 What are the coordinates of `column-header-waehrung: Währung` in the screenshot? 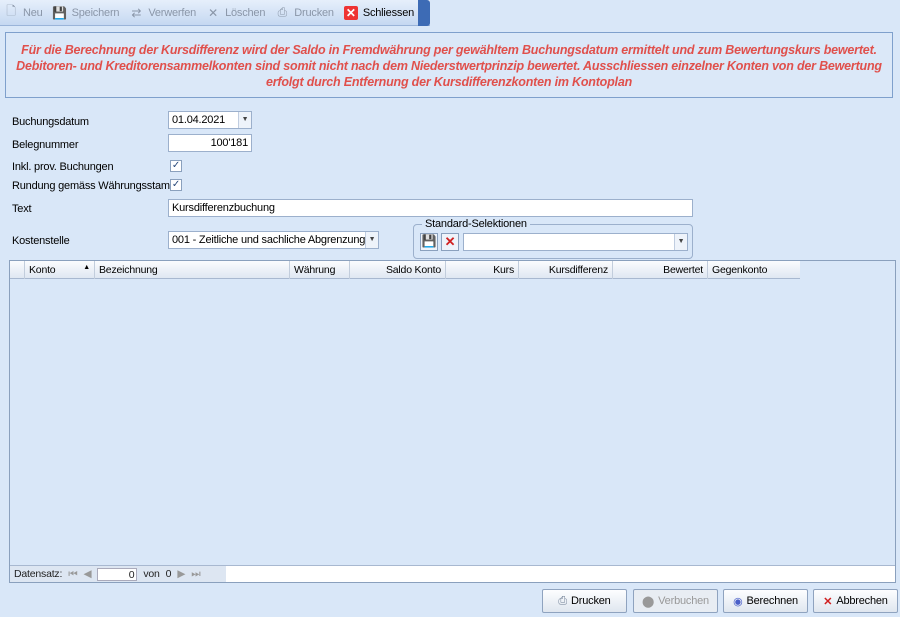 It's located at (320, 270).